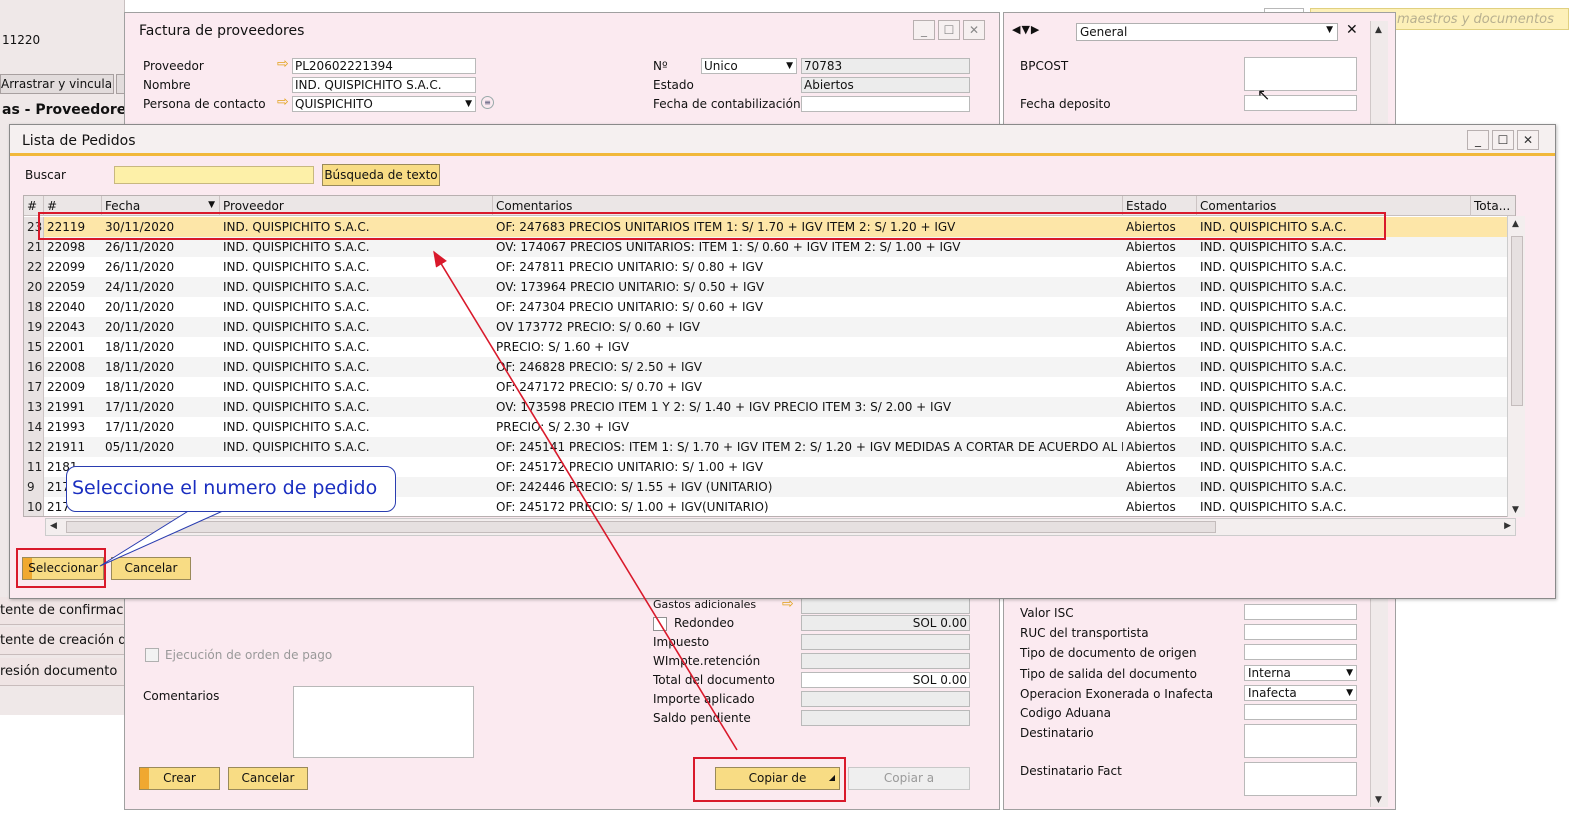 The width and height of the screenshot is (1569, 821). I want to click on tipo-doc-origen-label: Tipo de documento de origen, so click(1108, 653).